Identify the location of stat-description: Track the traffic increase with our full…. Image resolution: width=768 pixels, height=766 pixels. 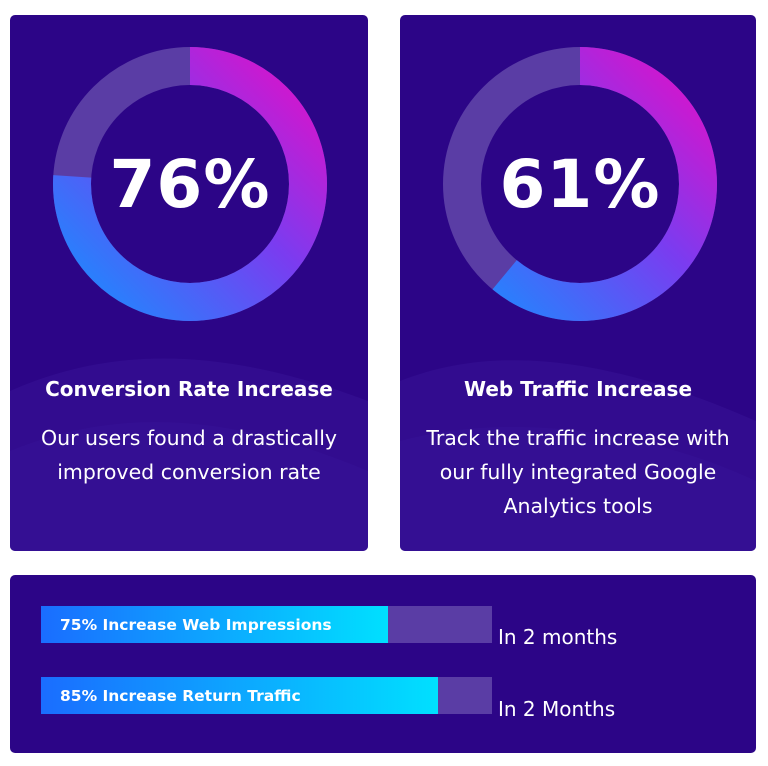
(578, 472).